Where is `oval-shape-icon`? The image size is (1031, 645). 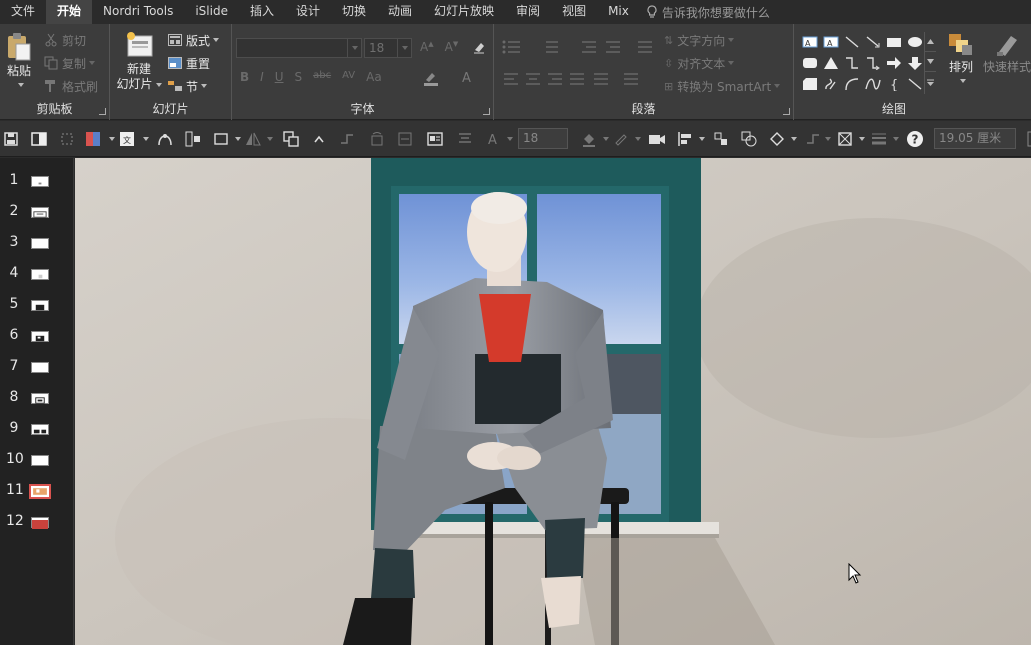 oval-shape-icon is located at coordinates (915, 42).